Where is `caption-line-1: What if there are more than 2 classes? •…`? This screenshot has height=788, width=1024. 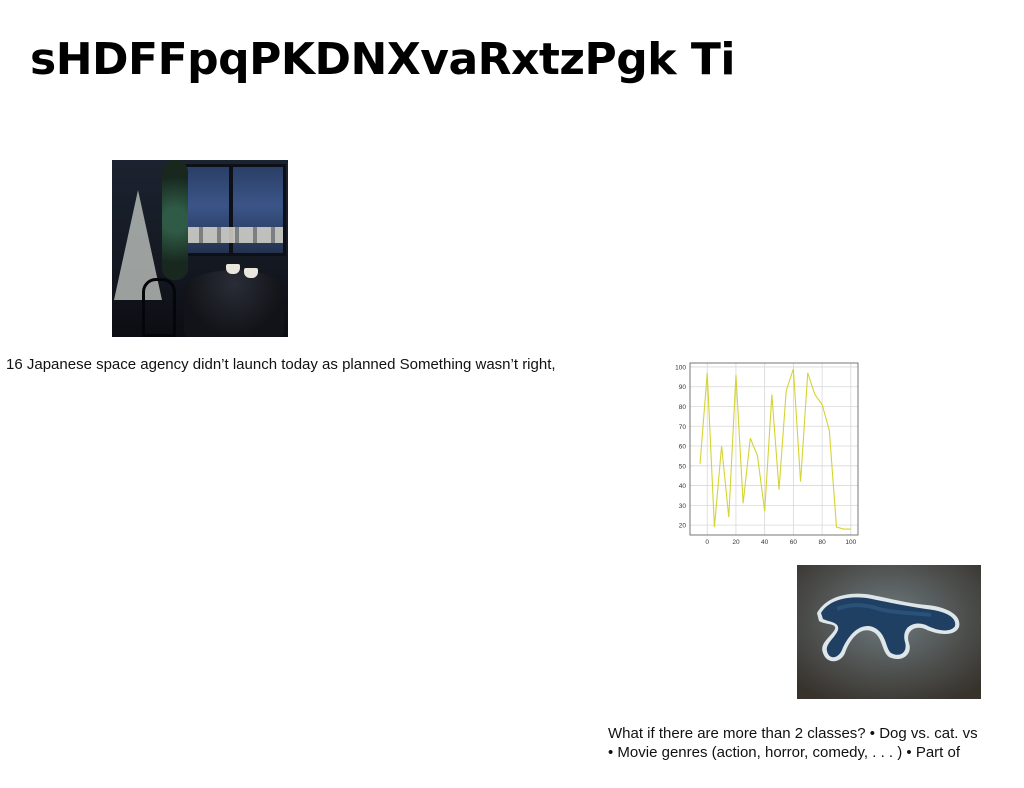
caption-line-1: What if there are more than 2 classes? •… is located at coordinates (793, 733).